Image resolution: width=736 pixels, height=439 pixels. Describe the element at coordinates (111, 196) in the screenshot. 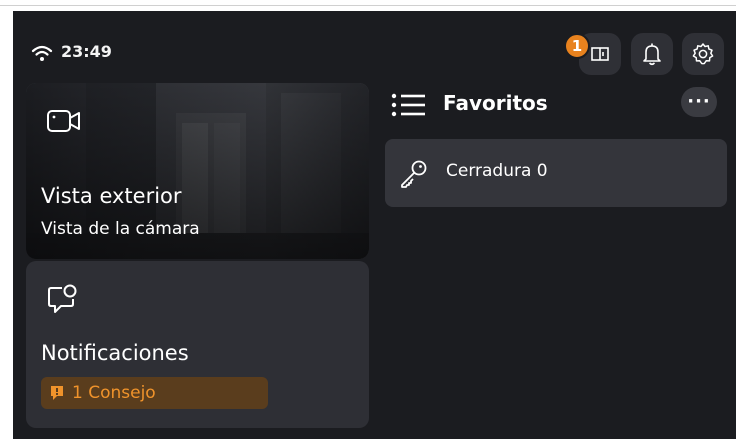

I see `camera-card-title: Vista exterior` at that location.